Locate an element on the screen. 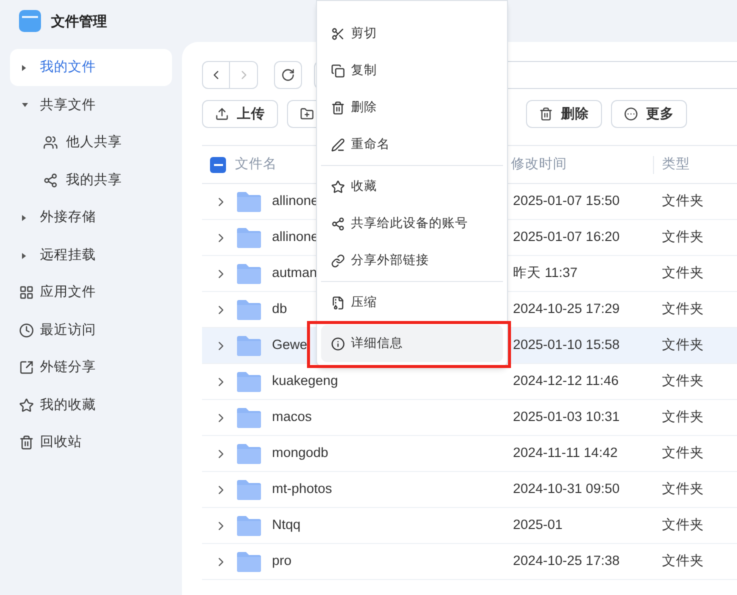  modified-time: 2025-01 is located at coordinates (538, 524).